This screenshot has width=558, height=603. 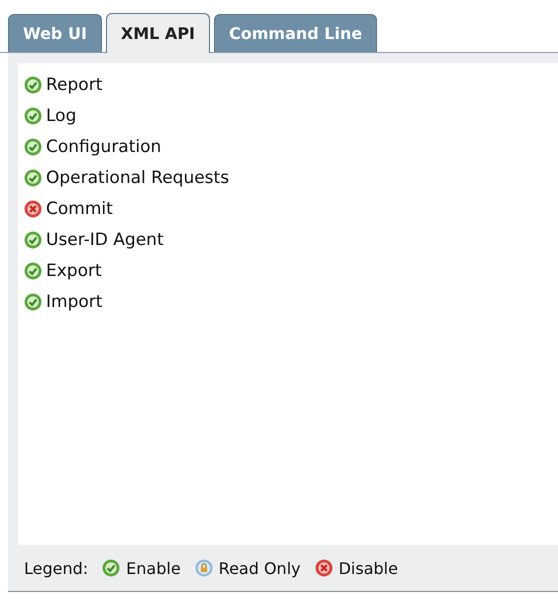 I want to click on item-label: Commit, so click(x=79, y=208).